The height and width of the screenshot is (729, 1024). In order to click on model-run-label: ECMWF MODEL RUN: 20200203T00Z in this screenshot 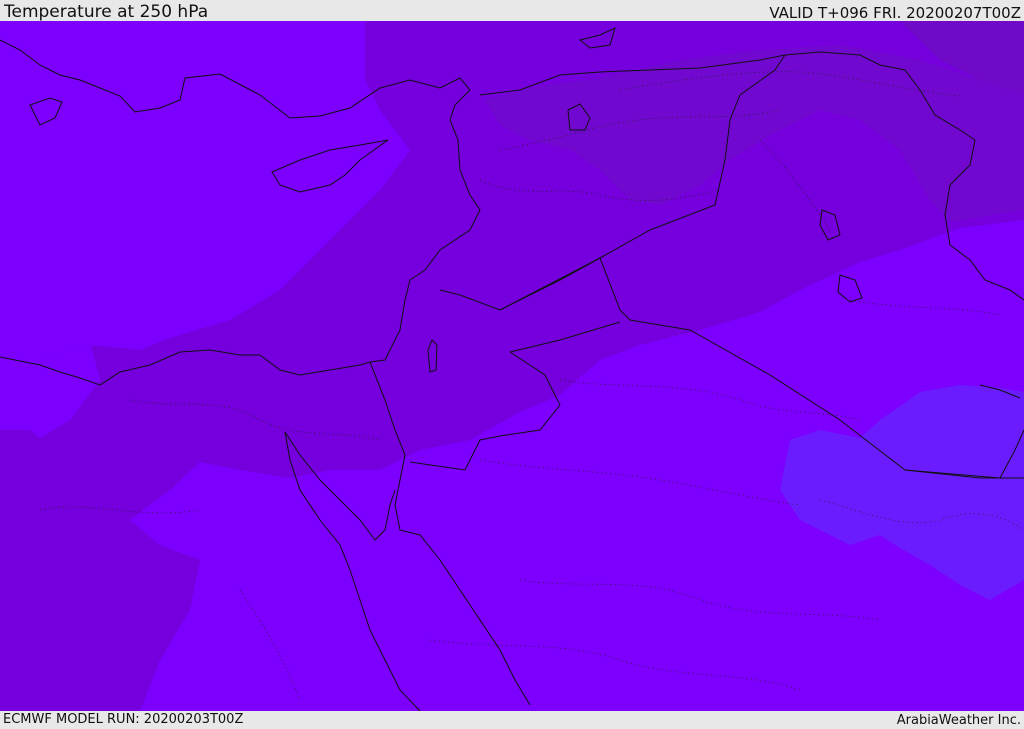, I will do `click(123, 719)`.